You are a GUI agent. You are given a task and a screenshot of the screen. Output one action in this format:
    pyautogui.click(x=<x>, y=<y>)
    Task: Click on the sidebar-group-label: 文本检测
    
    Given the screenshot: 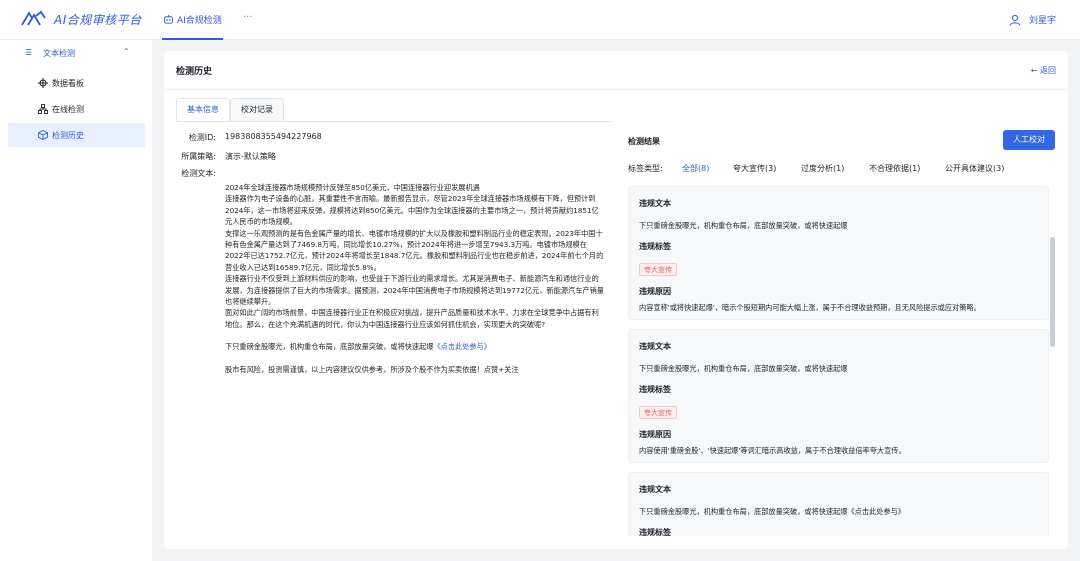 What is the action you would take?
    pyautogui.click(x=59, y=53)
    